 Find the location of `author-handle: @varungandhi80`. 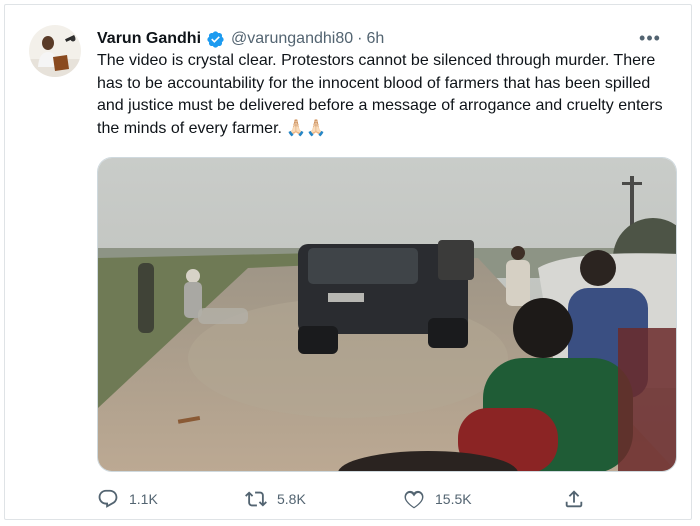

author-handle: @varungandhi80 is located at coordinates (292, 39).